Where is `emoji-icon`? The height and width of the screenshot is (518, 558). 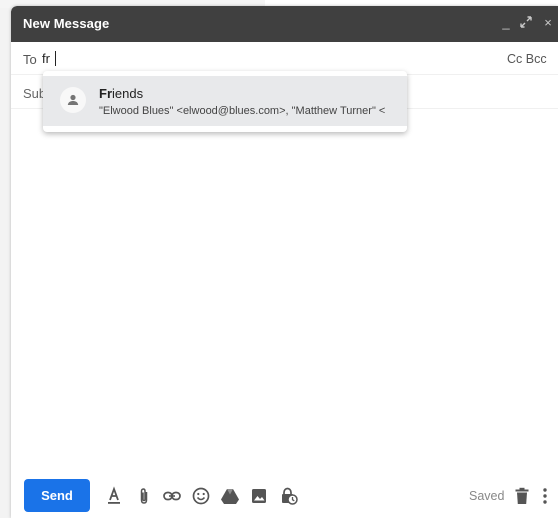 emoji-icon is located at coordinates (201, 496).